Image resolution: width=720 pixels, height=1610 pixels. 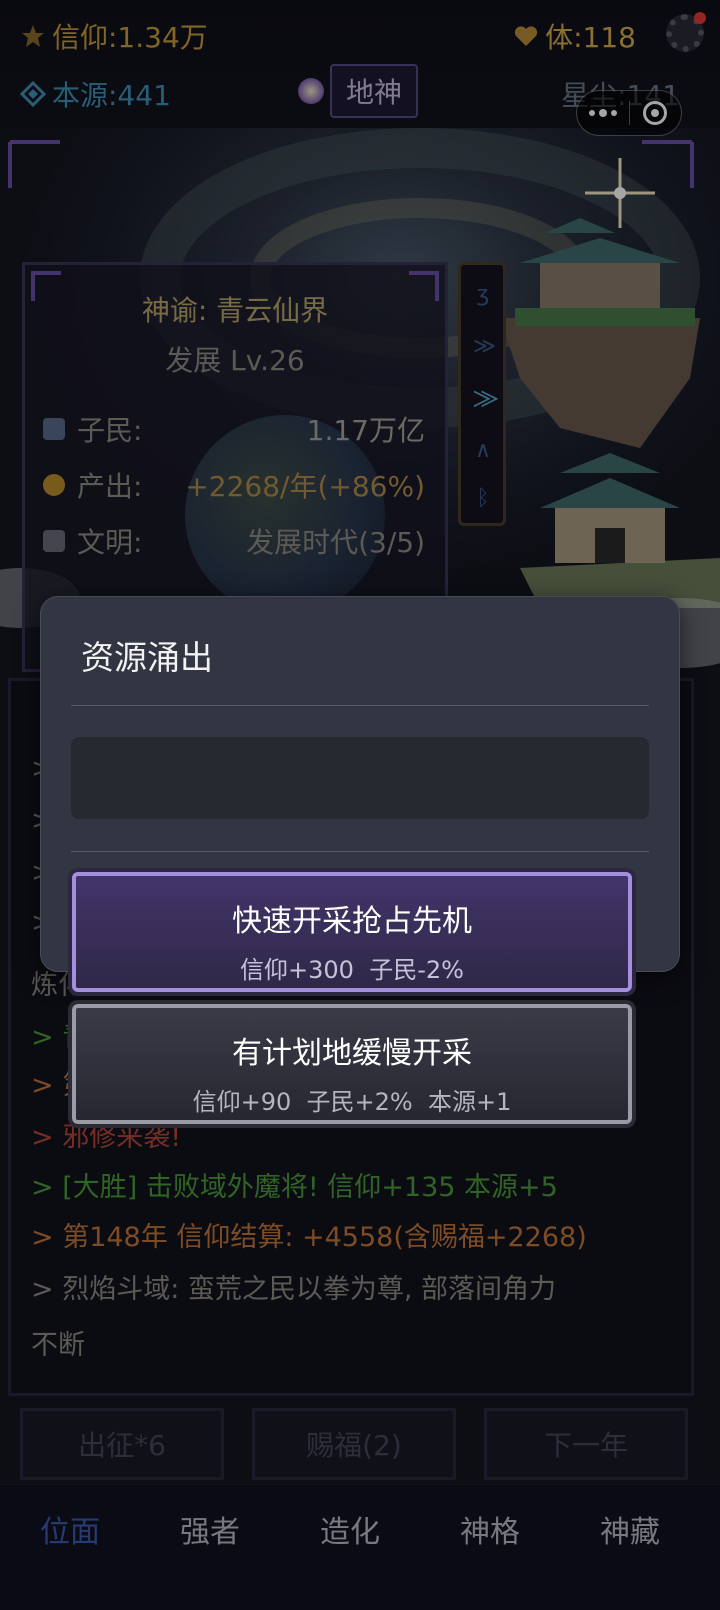 I want to click on slow-mining-choice-button: 有计划地缓慢开采 信仰+90 子民+2% 本源+1, so click(x=352, y=1064).